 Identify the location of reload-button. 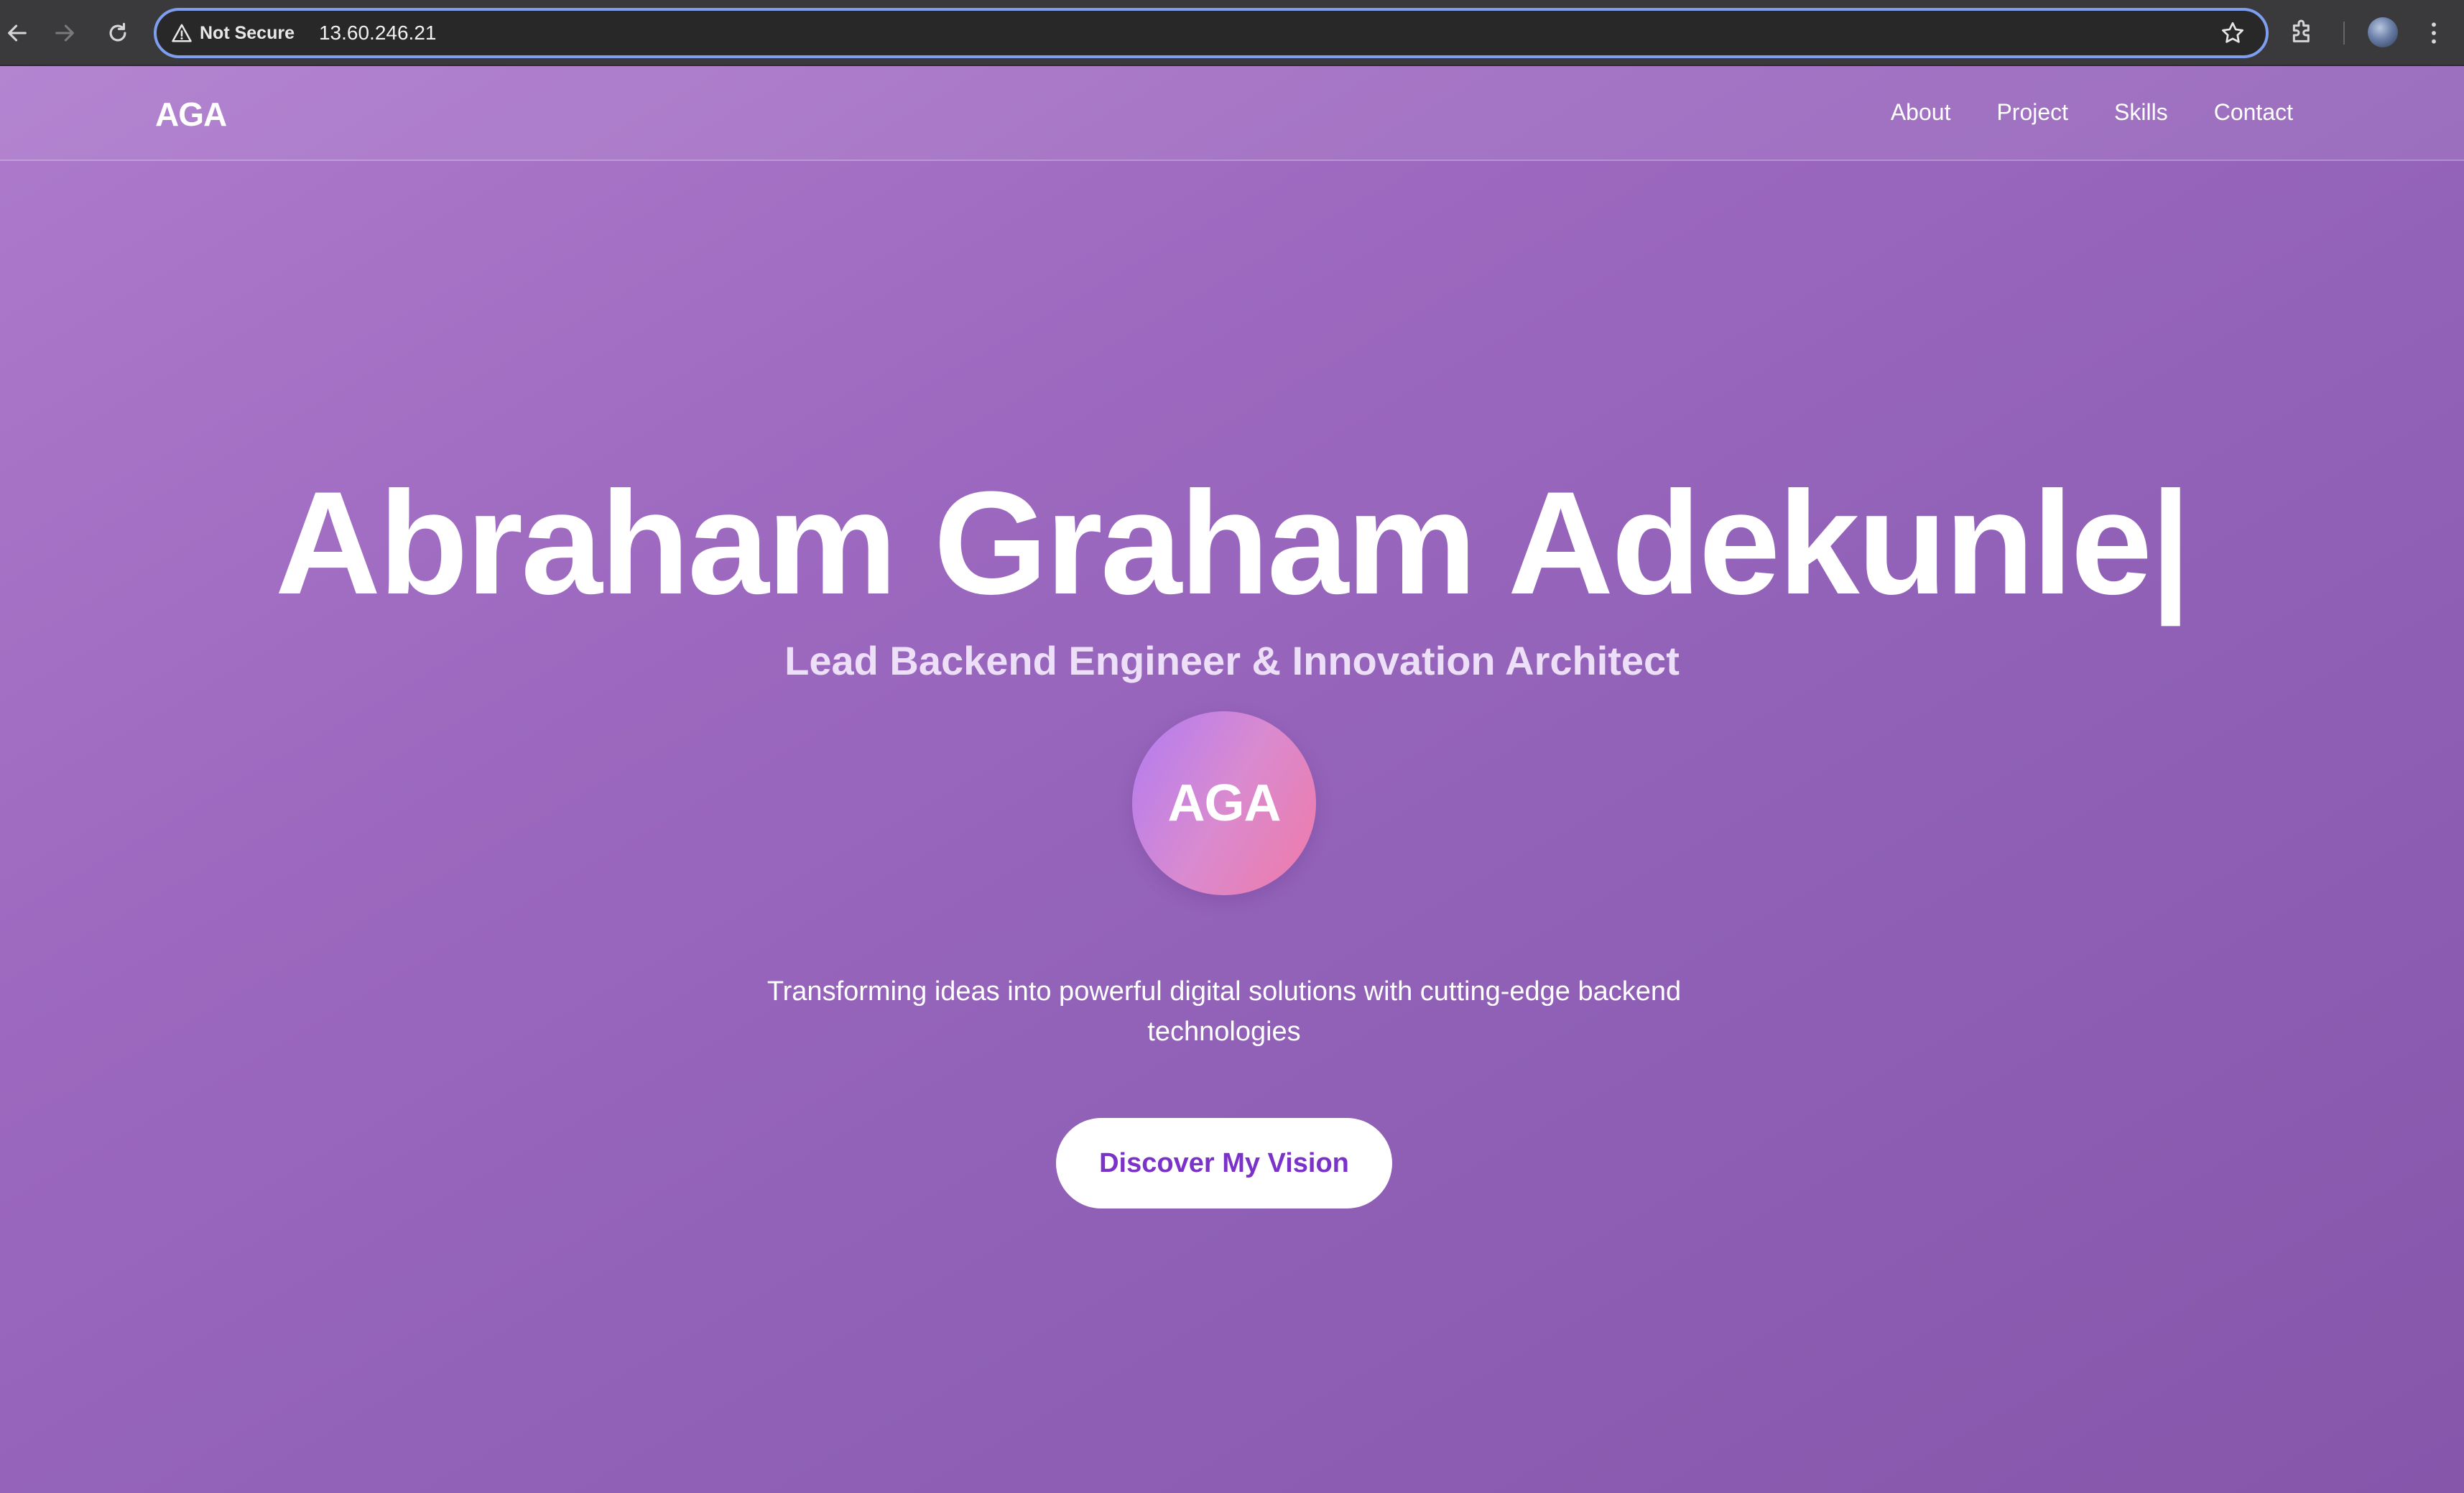
(118, 33).